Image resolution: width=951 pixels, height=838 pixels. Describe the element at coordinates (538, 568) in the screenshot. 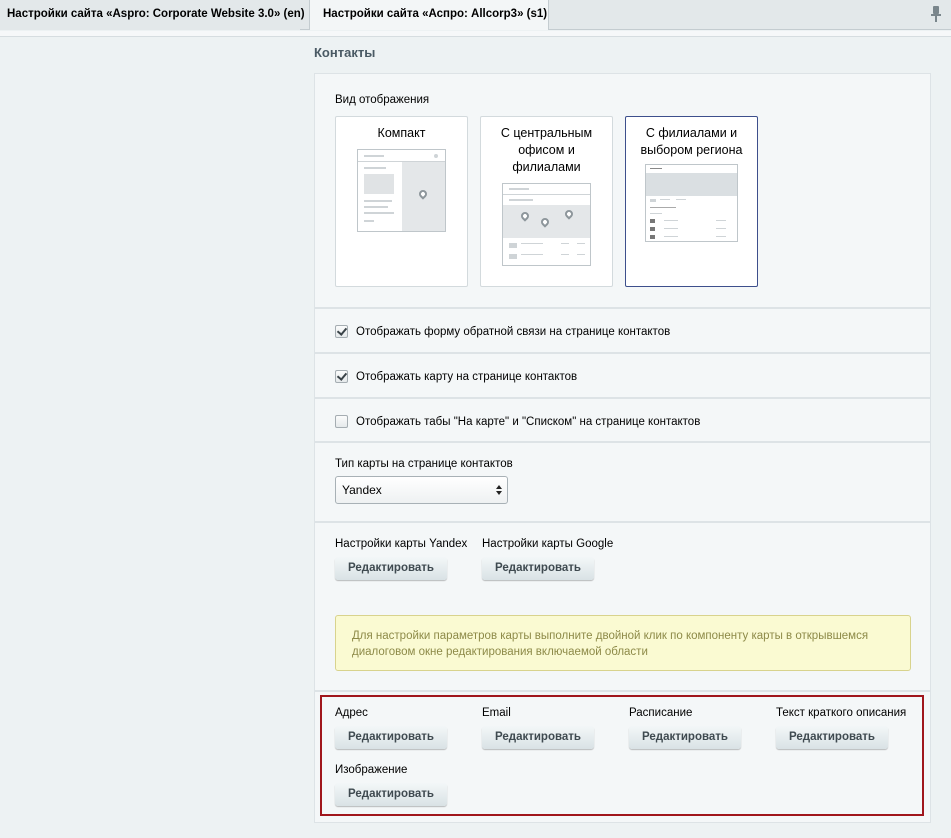

I see `edit-google-button: Редактировать` at that location.